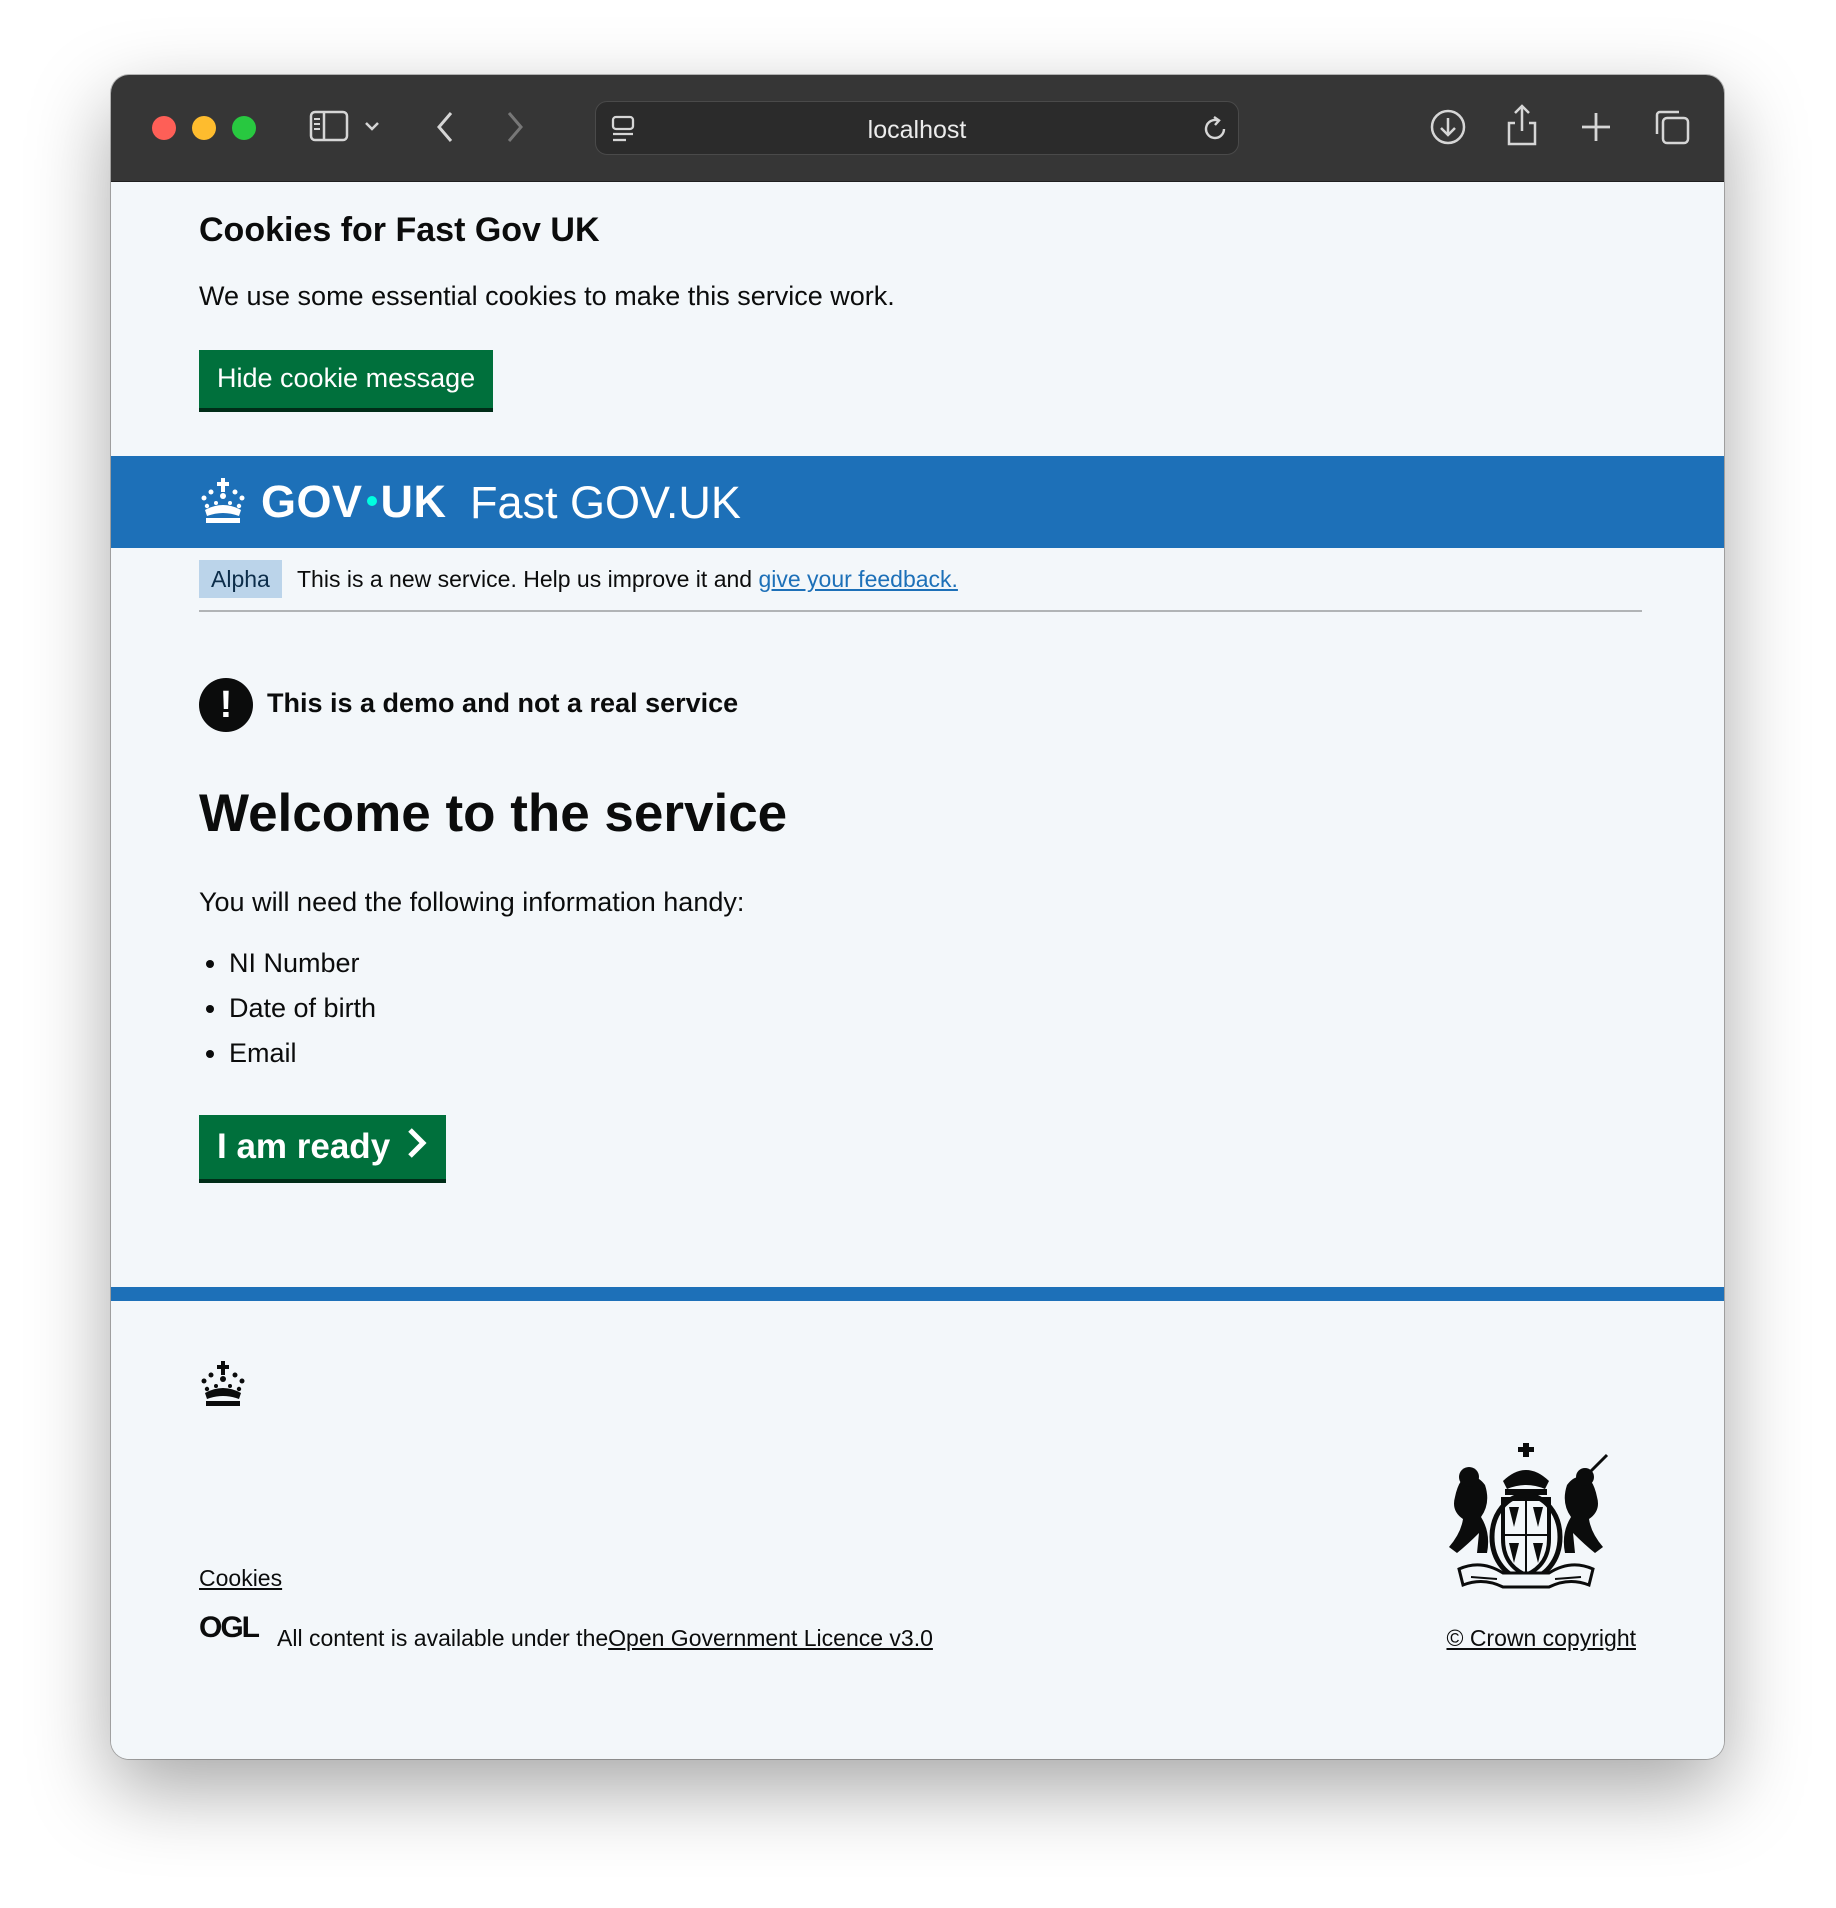 The image size is (1836, 1908). Describe the element at coordinates (917, 502) in the screenshot. I see `govuk-header: GOV UK Fast GOV.UK` at that location.